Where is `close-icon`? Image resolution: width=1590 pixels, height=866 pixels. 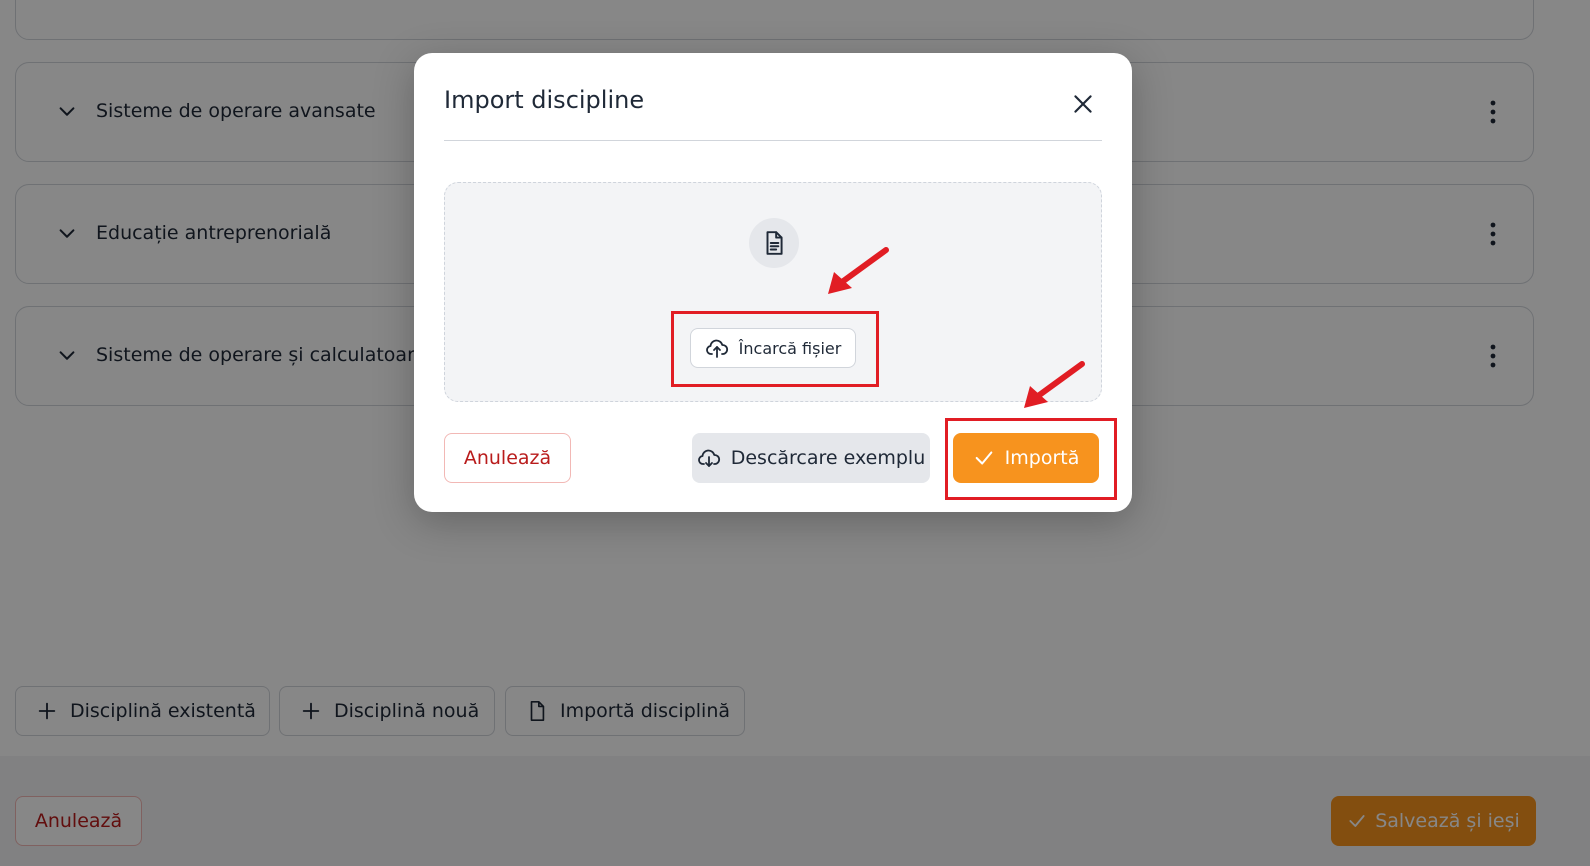
close-icon is located at coordinates (1083, 104).